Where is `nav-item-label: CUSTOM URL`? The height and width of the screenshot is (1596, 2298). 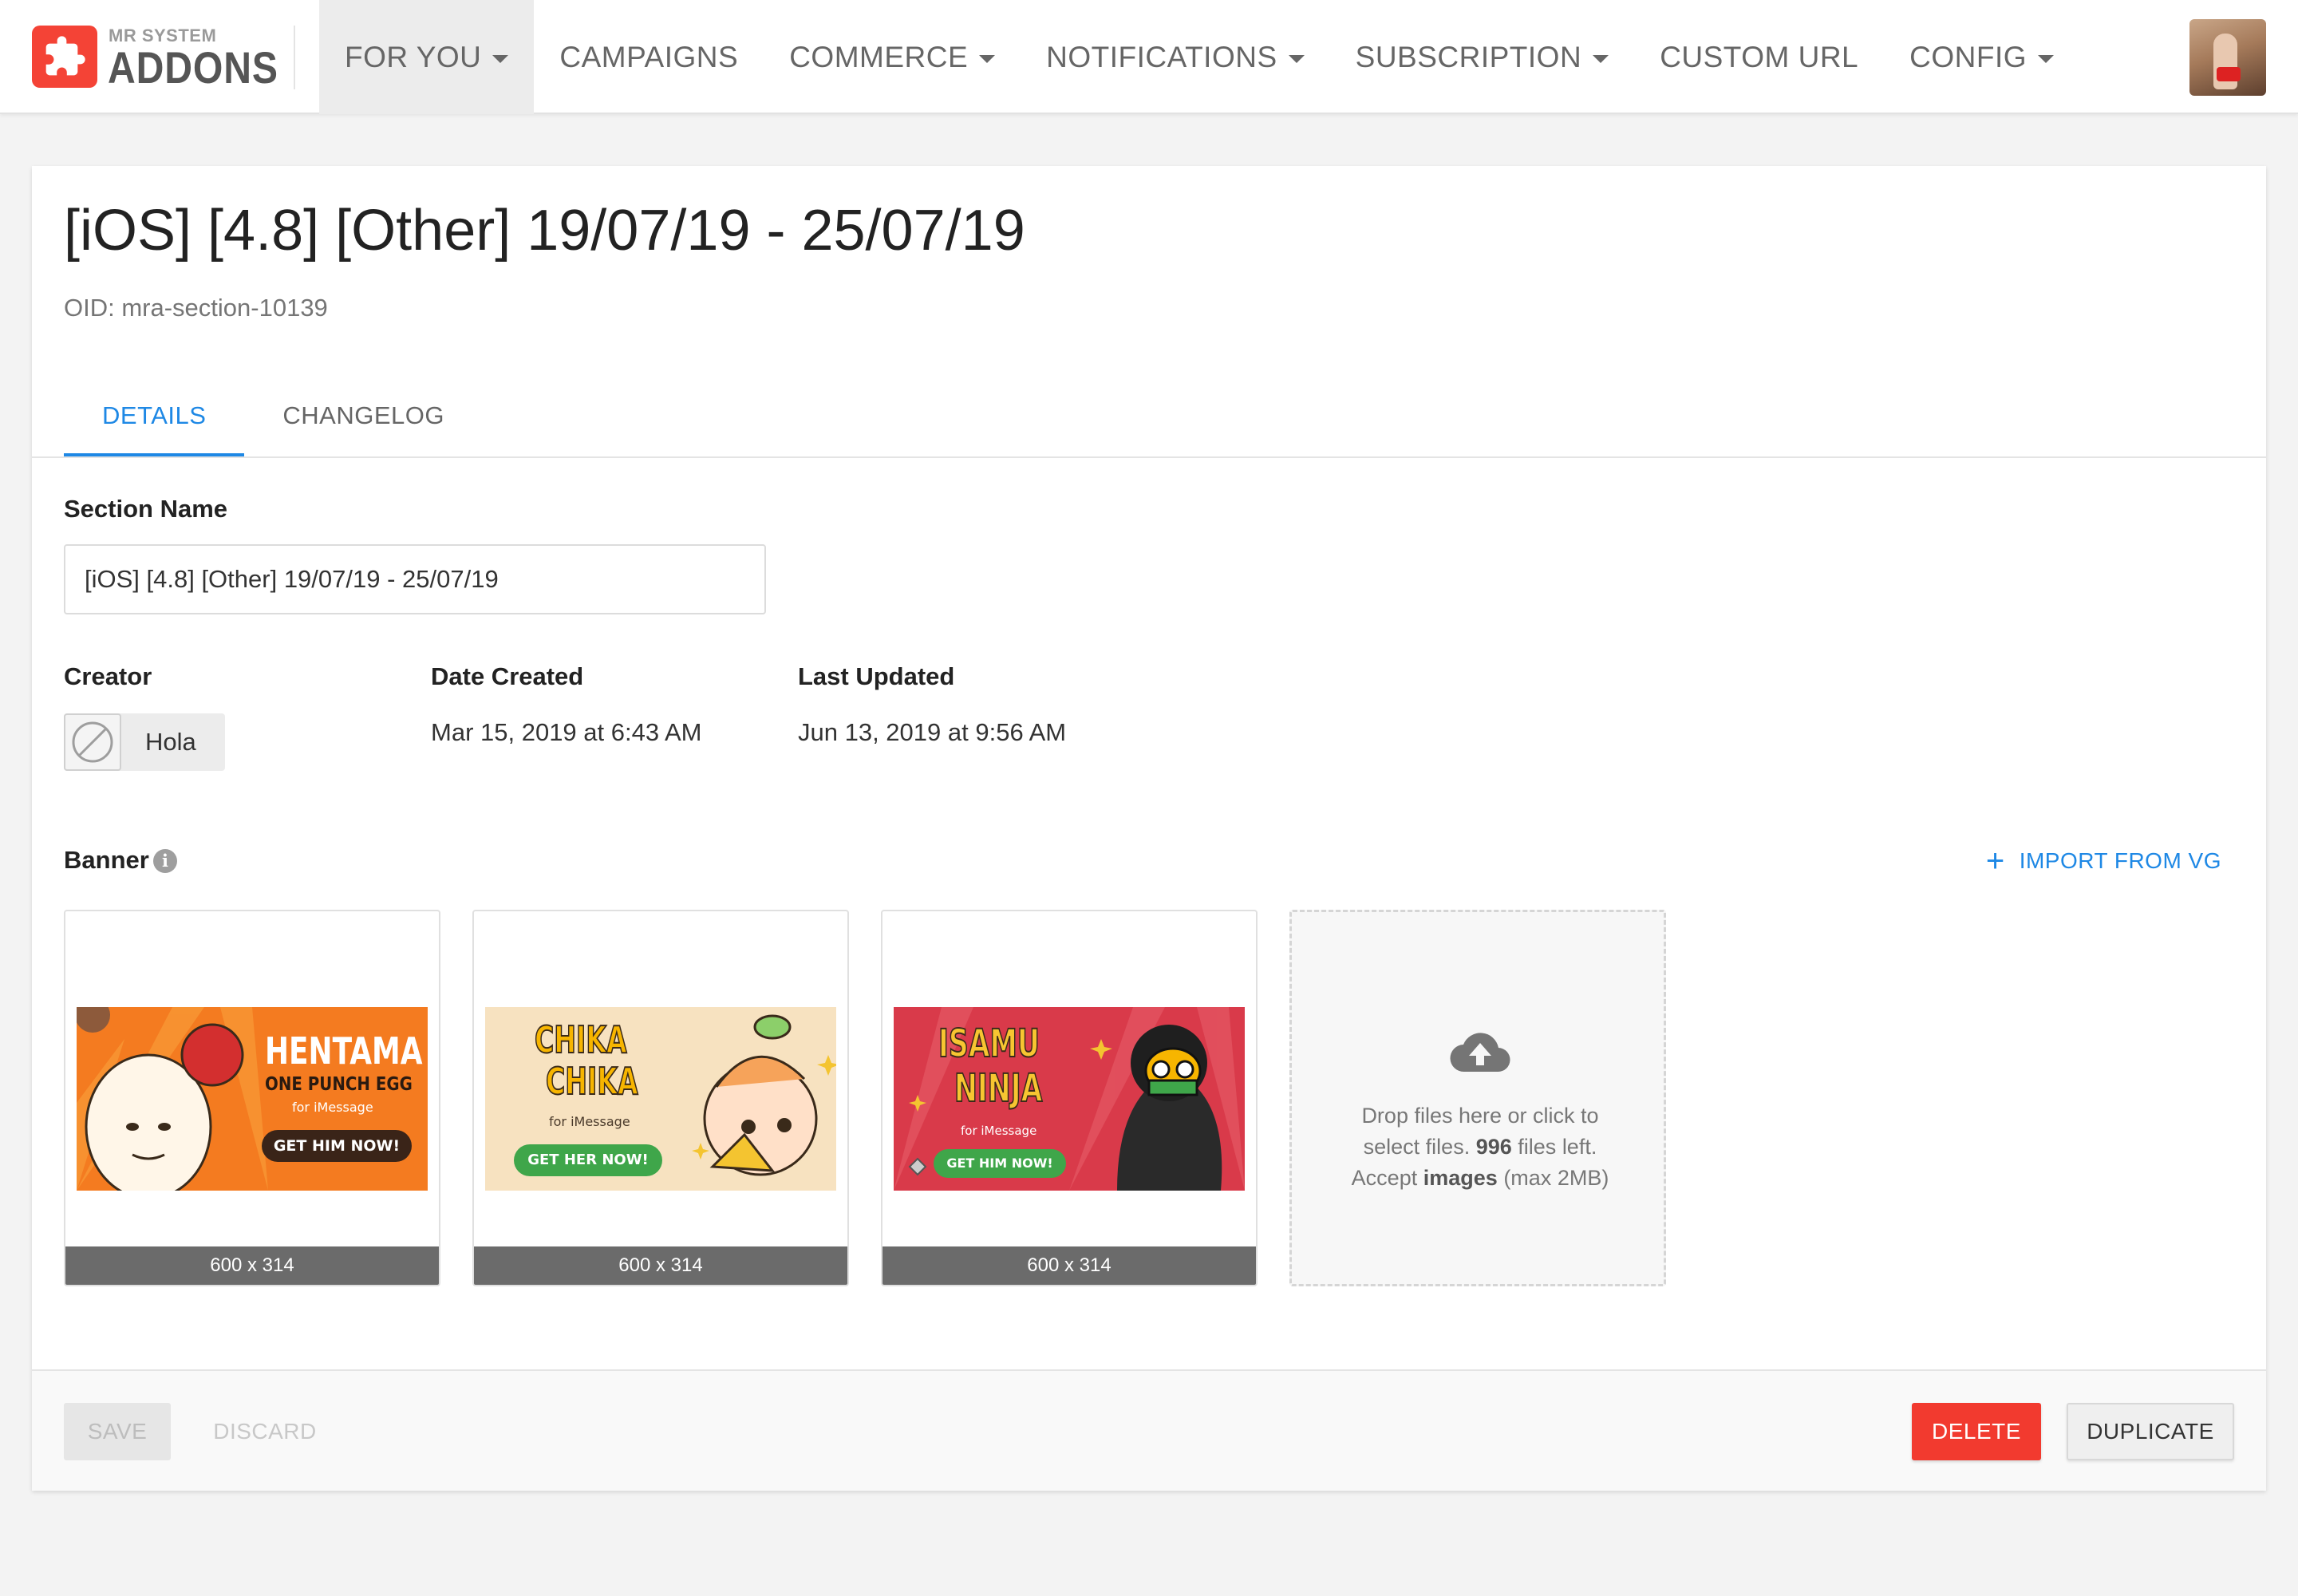
nav-item-label: CUSTOM URL is located at coordinates (1760, 56).